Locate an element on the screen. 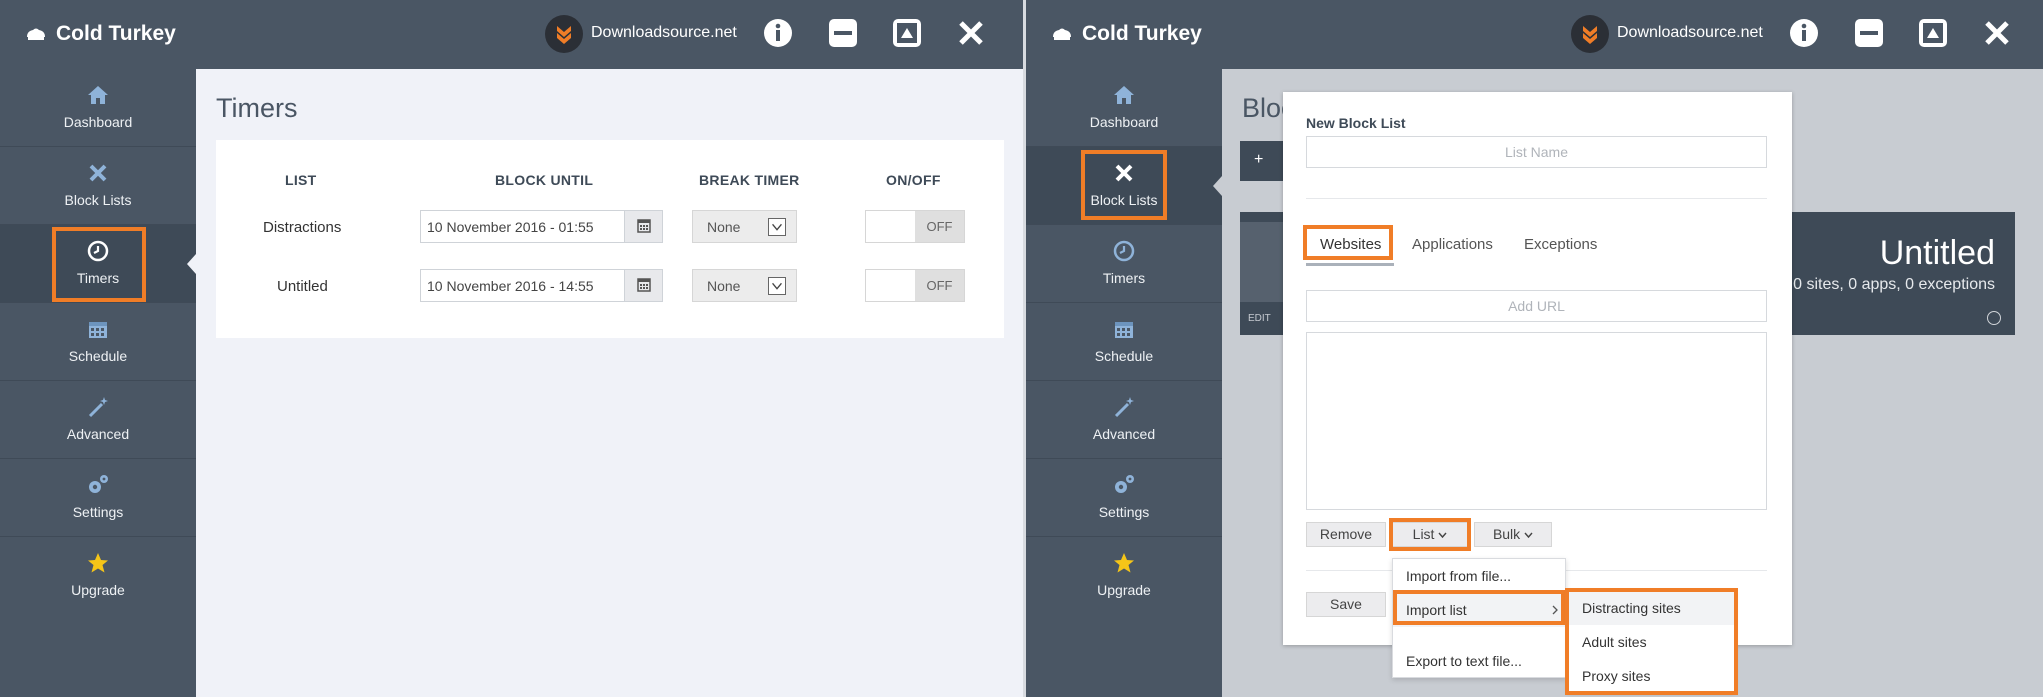 The image size is (2043, 697). cold-turkey-logo-icon is located at coordinates (1062, 34).